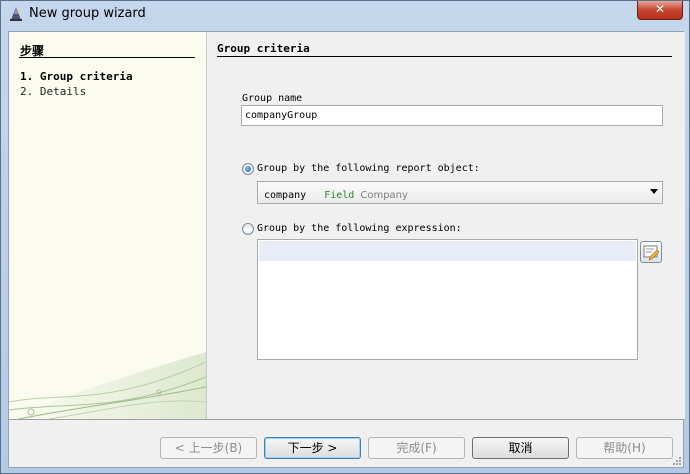  I want to click on next-button: 下一步 >, so click(312, 448).